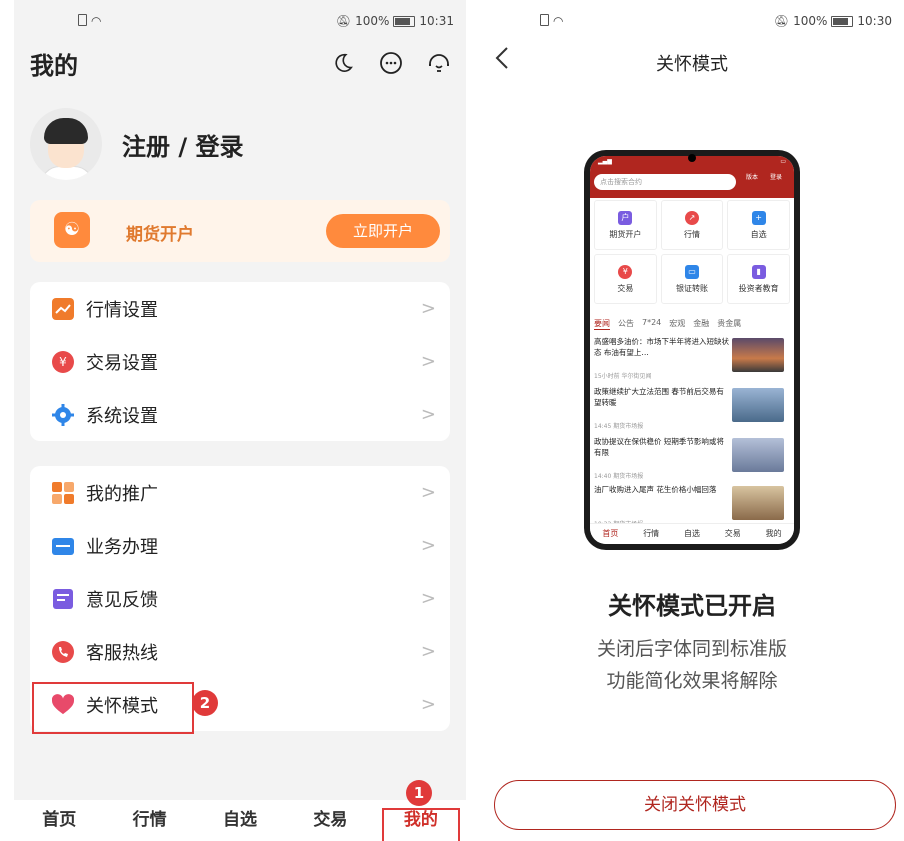 This screenshot has width=904, height=841. I want to click on service-row-promotion: 我的推广 >, so click(240, 492).